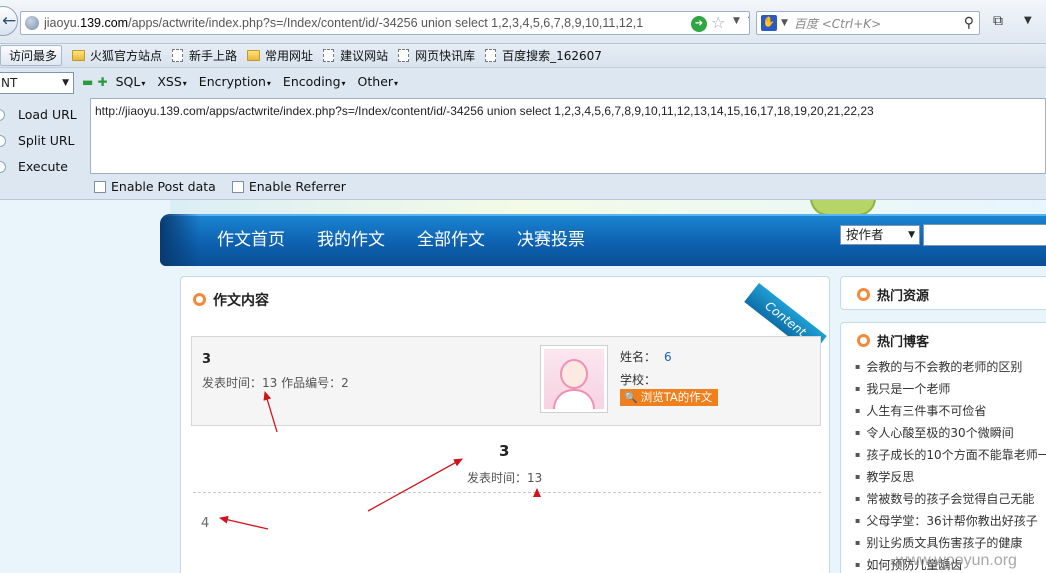  What do you see at coordinates (351, 237) in the screenshot?
I see `nav-my-essays: 我的作文` at bounding box center [351, 237].